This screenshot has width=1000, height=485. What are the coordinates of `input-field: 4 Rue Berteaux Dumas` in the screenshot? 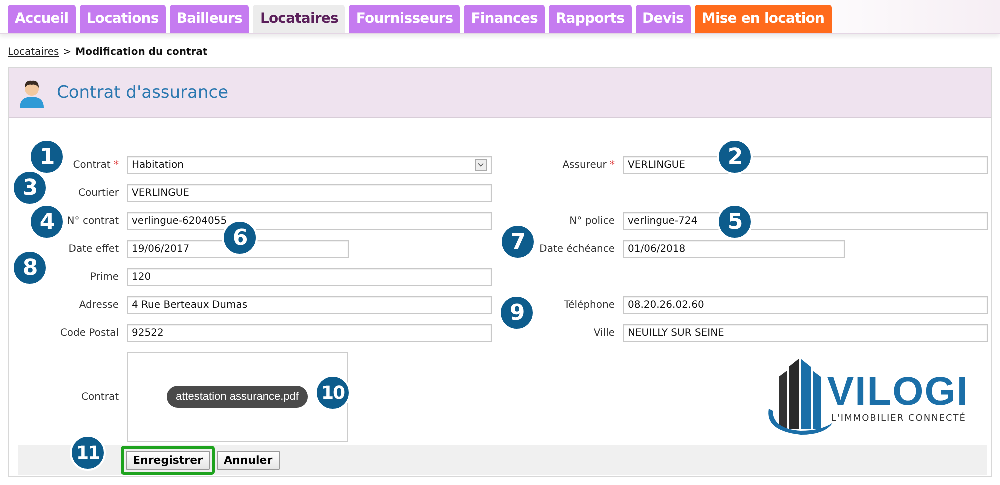 It's located at (309, 305).